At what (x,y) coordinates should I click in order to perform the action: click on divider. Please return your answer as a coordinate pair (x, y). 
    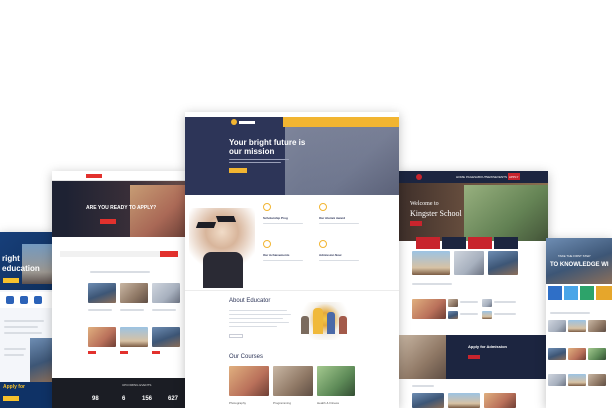
    Looking at the image, I should click on (292, 290).